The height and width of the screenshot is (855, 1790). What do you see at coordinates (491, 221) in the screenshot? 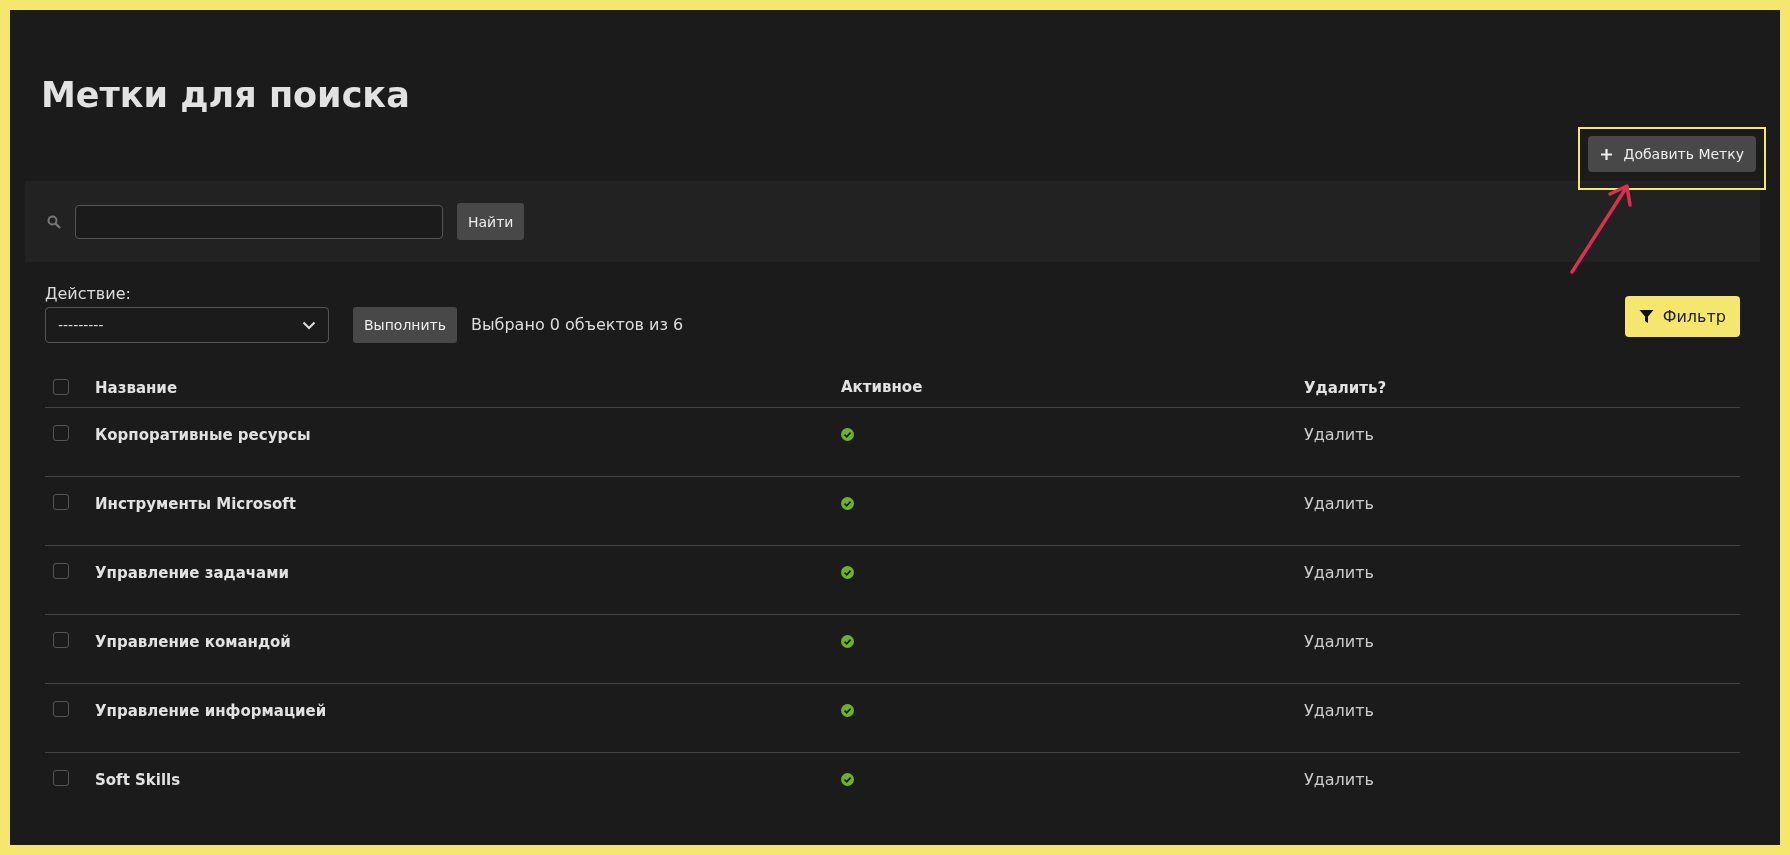
I see `search-button: Найти` at bounding box center [491, 221].